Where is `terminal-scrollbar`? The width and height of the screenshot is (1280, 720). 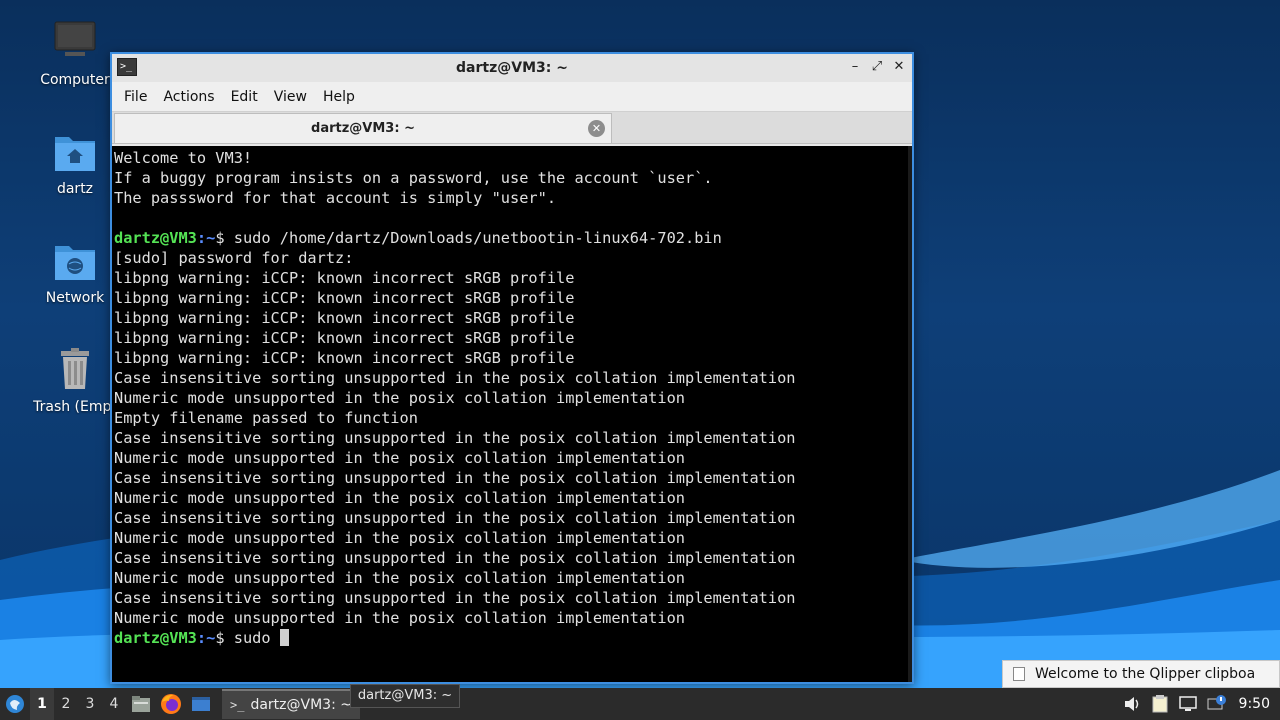 terminal-scrollbar is located at coordinates (910, 414).